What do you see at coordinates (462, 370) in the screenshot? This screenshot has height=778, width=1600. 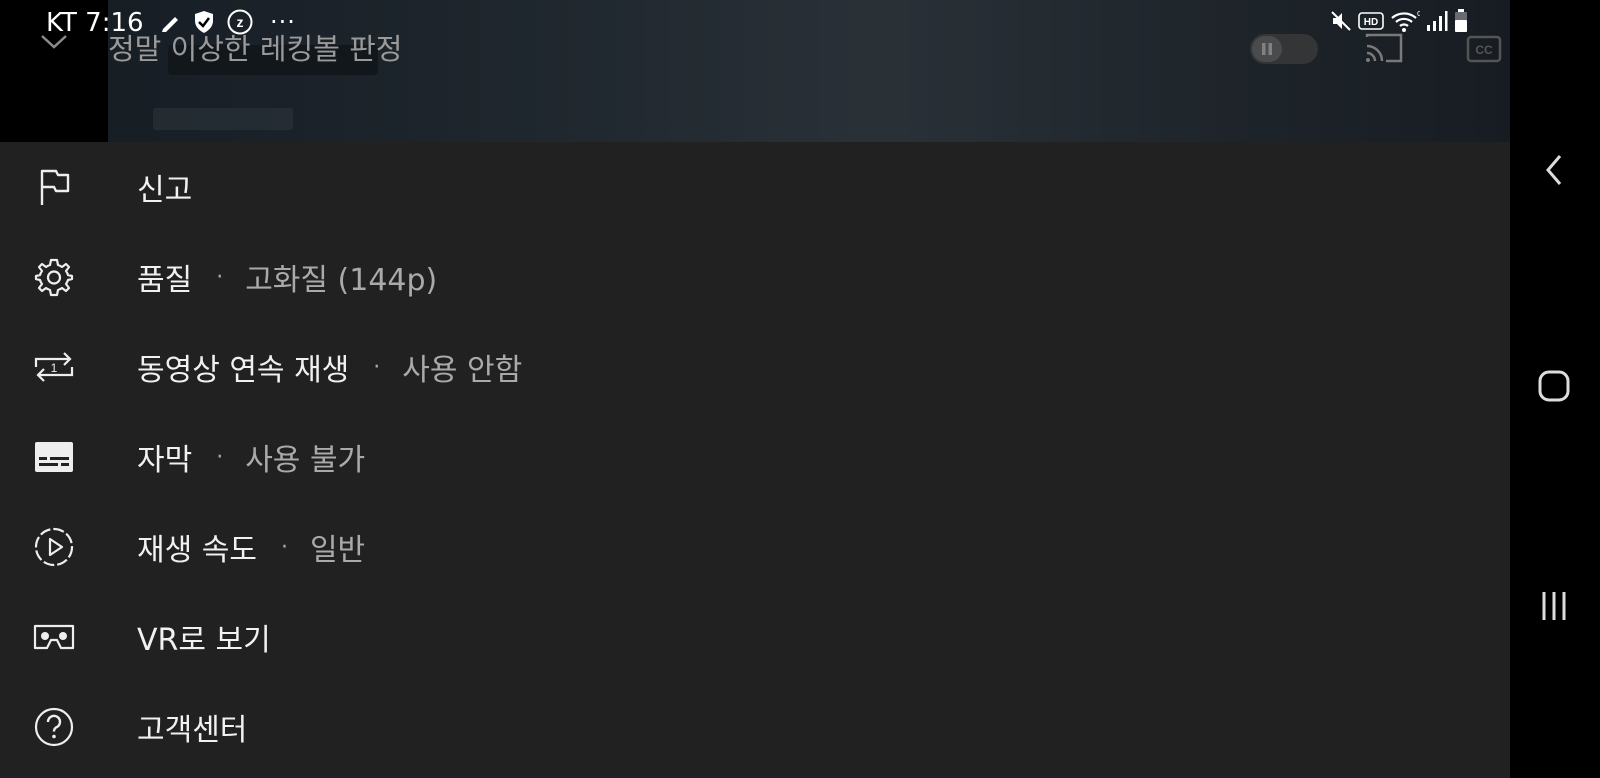 I see `menu-item-value: 사용 안함` at bounding box center [462, 370].